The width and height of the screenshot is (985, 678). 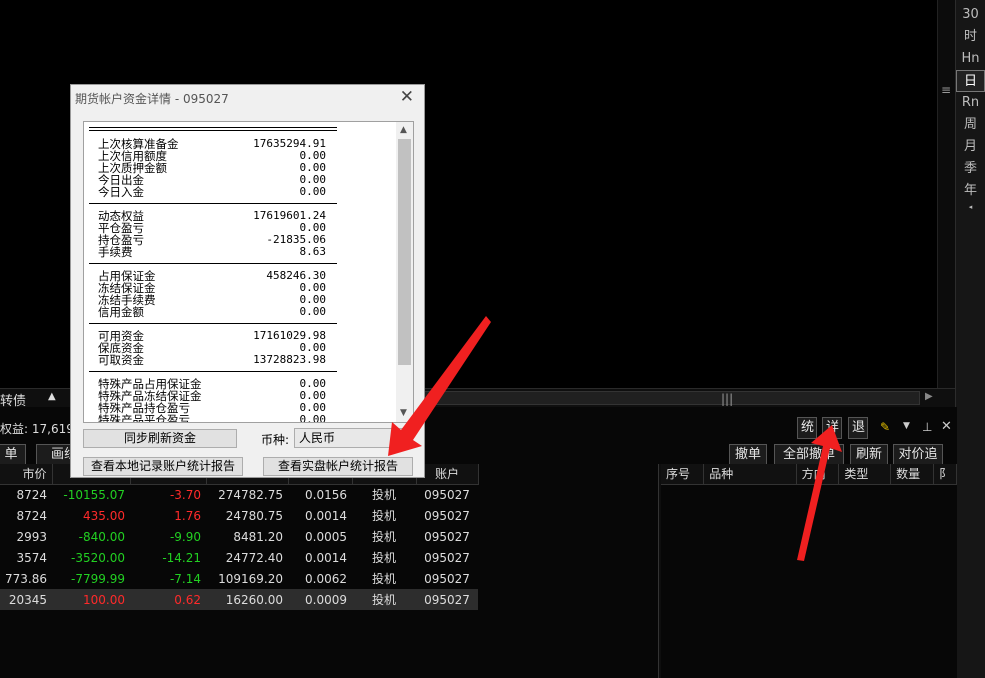 I want to click on report-label: 信用金额, so click(x=121, y=312).